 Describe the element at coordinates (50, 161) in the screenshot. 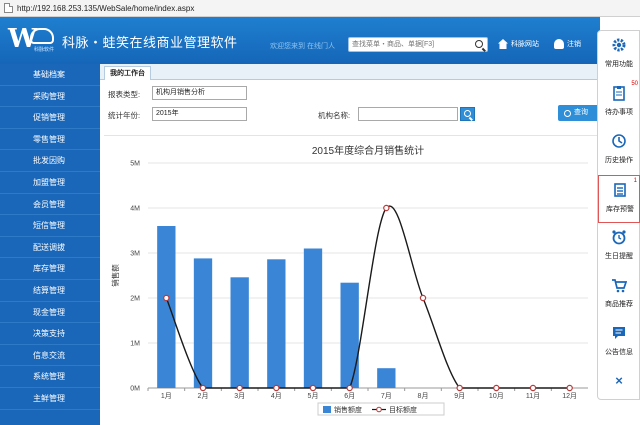

I see `sidebar-item: 批发因购` at that location.